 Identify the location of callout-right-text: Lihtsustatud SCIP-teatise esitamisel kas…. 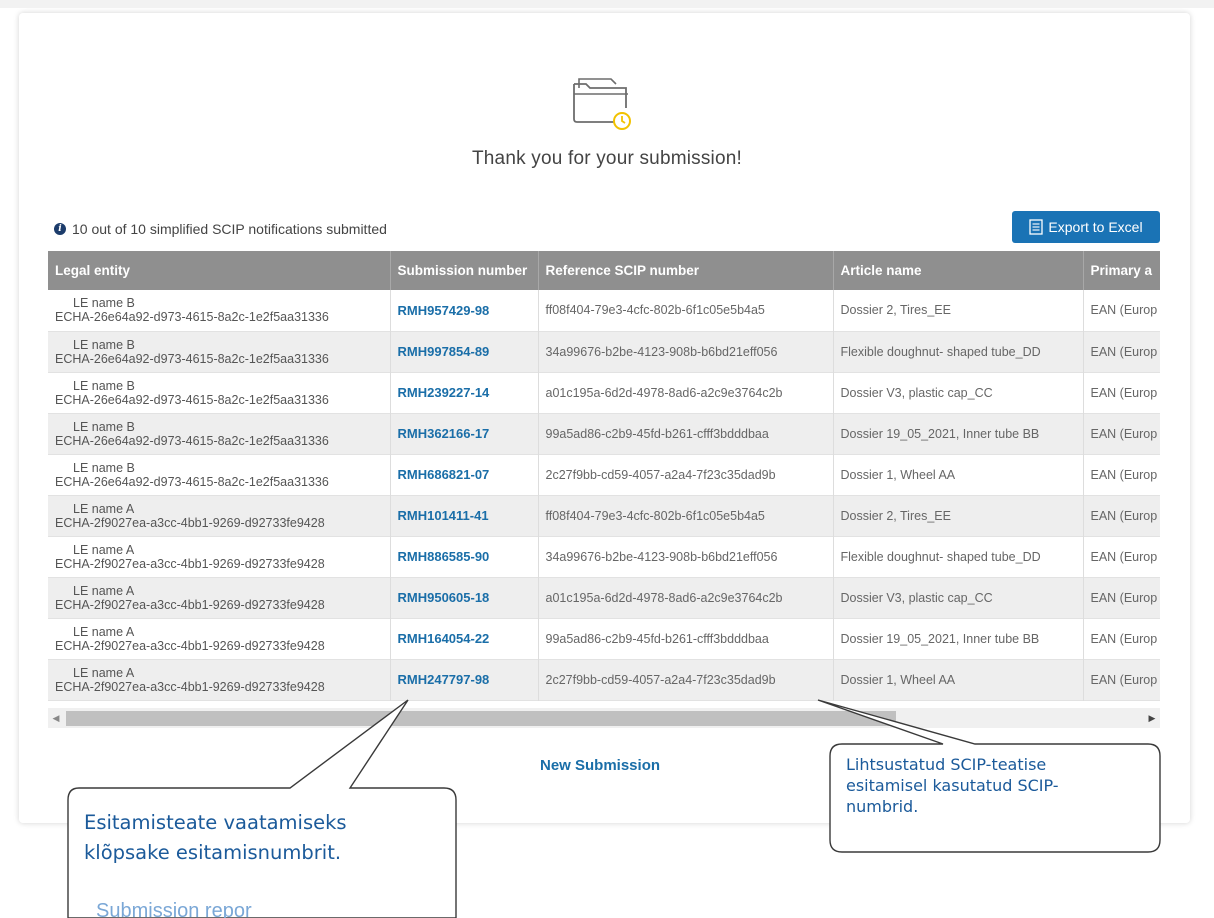
(996, 785).